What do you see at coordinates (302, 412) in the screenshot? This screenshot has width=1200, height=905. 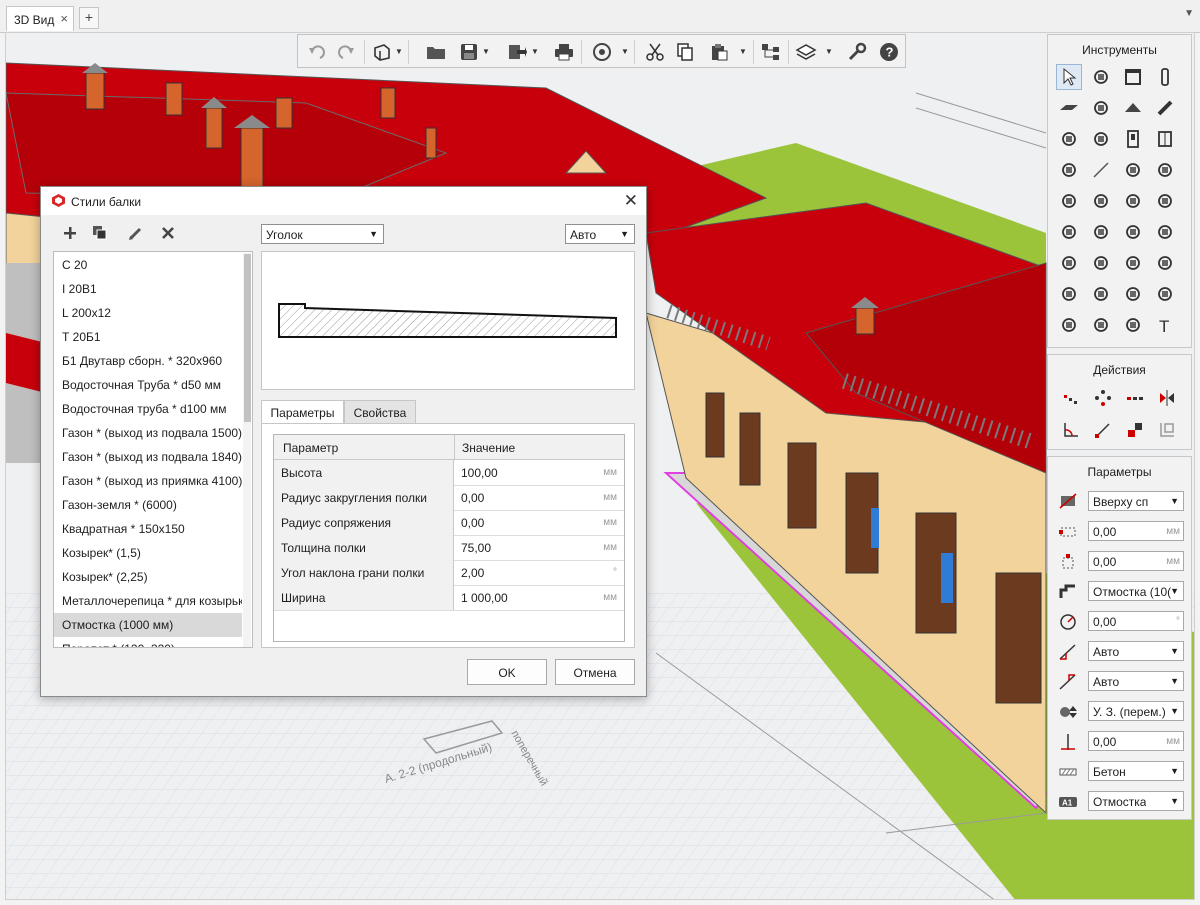 I see `tab-parameters: Параметры` at bounding box center [302, 412].